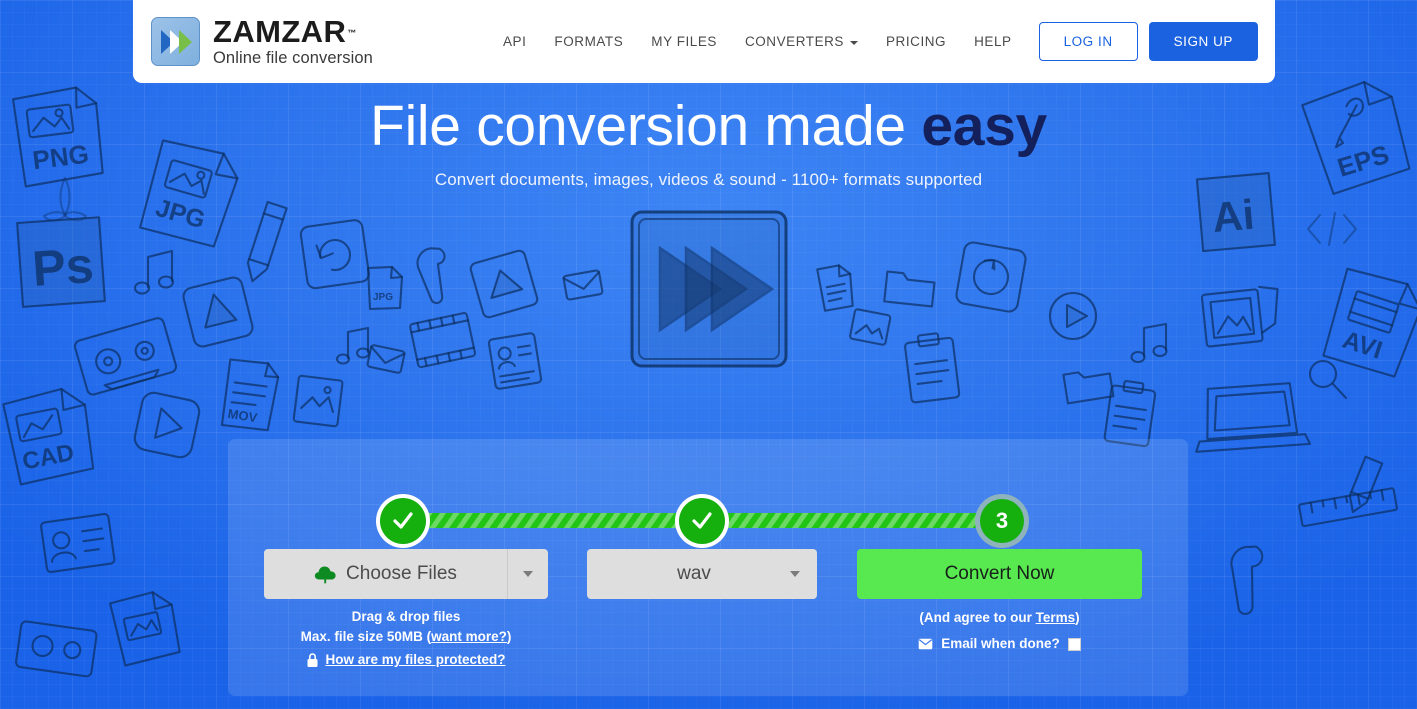 The height and width of the screenshot is (709, 1417). Describe the element at coordinates (984, 126) in the screenshot. I see `hero-title-accent: easy` at that location.